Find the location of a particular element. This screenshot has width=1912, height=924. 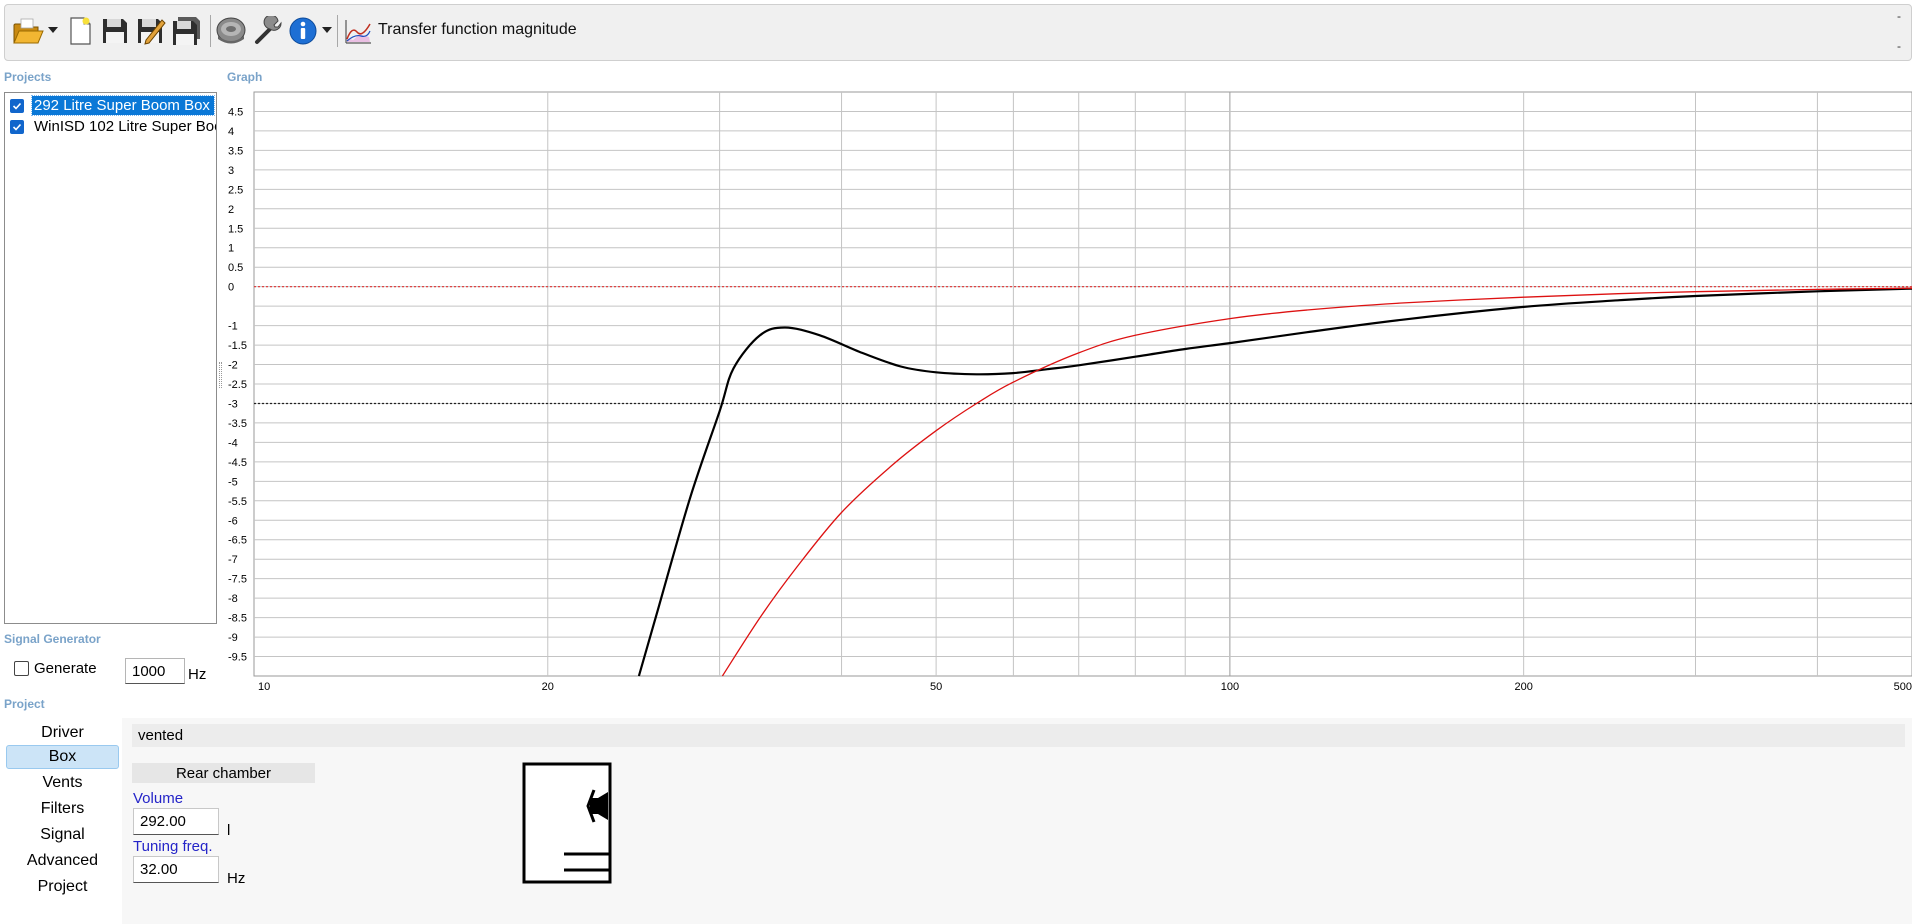

project-item-winisd-102-litre: WinISD 102 Litre Super Boo is located at coordinates (110, 126).